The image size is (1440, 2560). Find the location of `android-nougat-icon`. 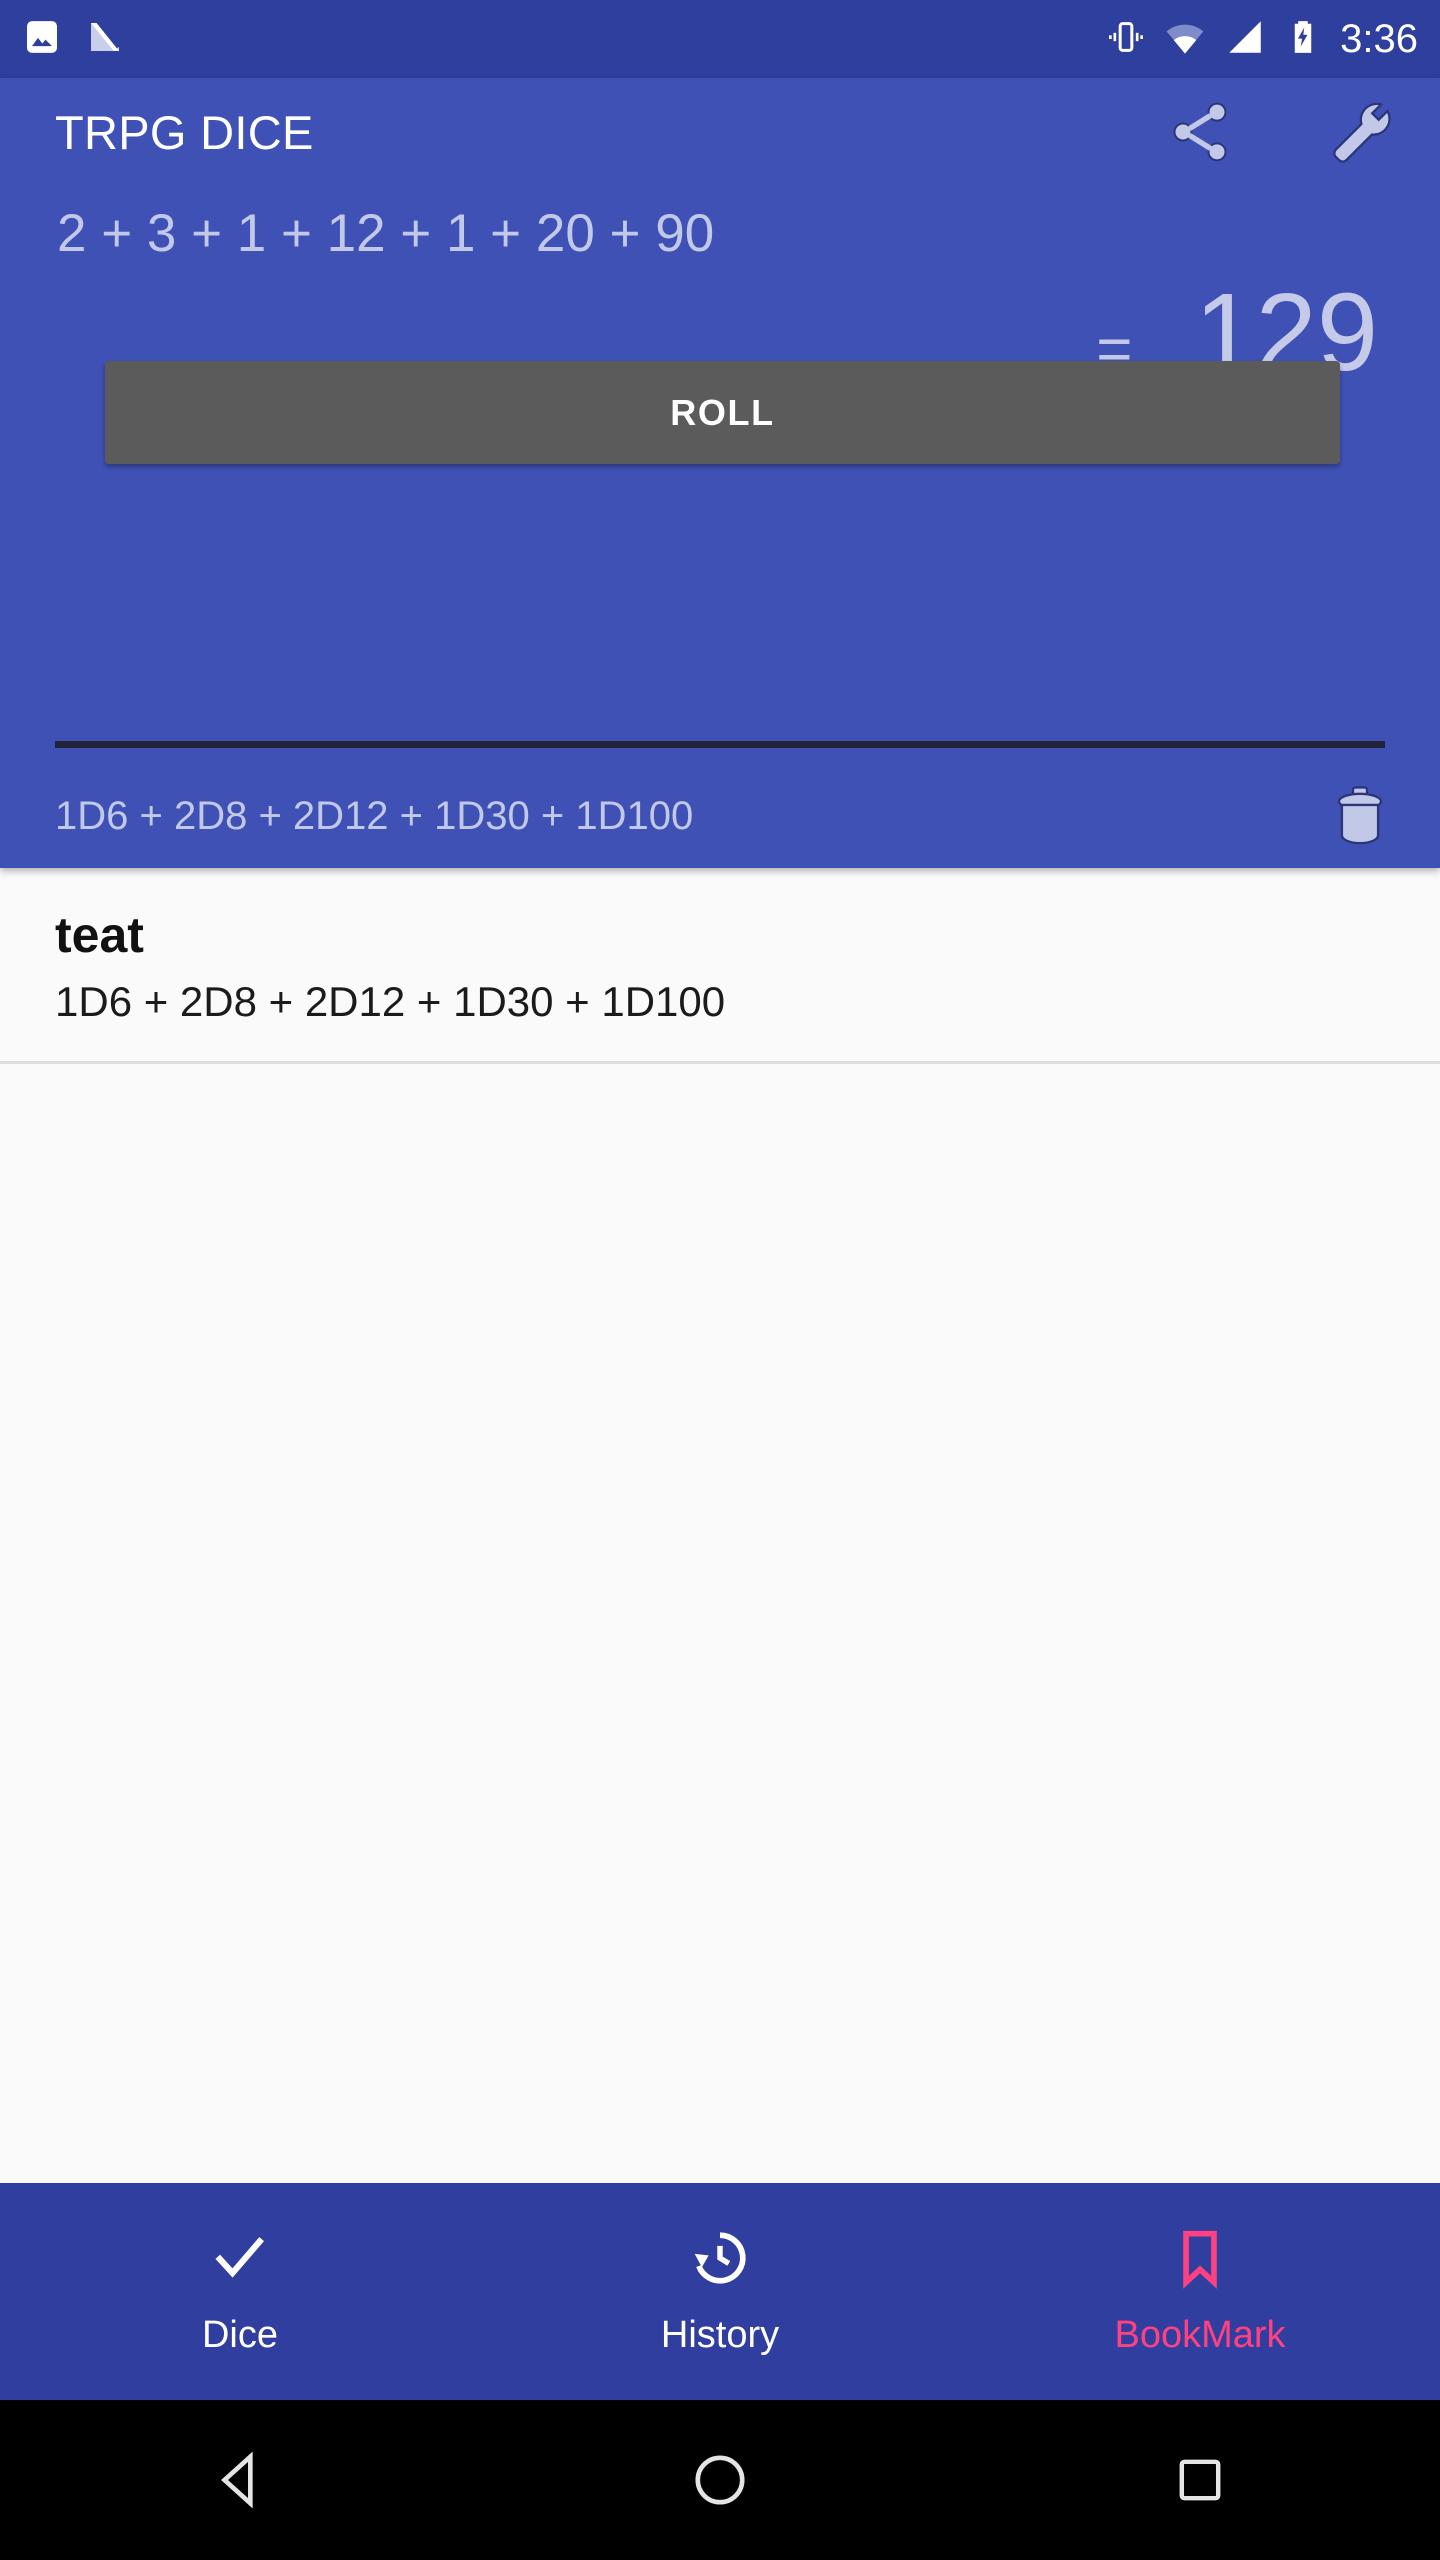

android-nougat-icon is located at coordinates (105, 39).